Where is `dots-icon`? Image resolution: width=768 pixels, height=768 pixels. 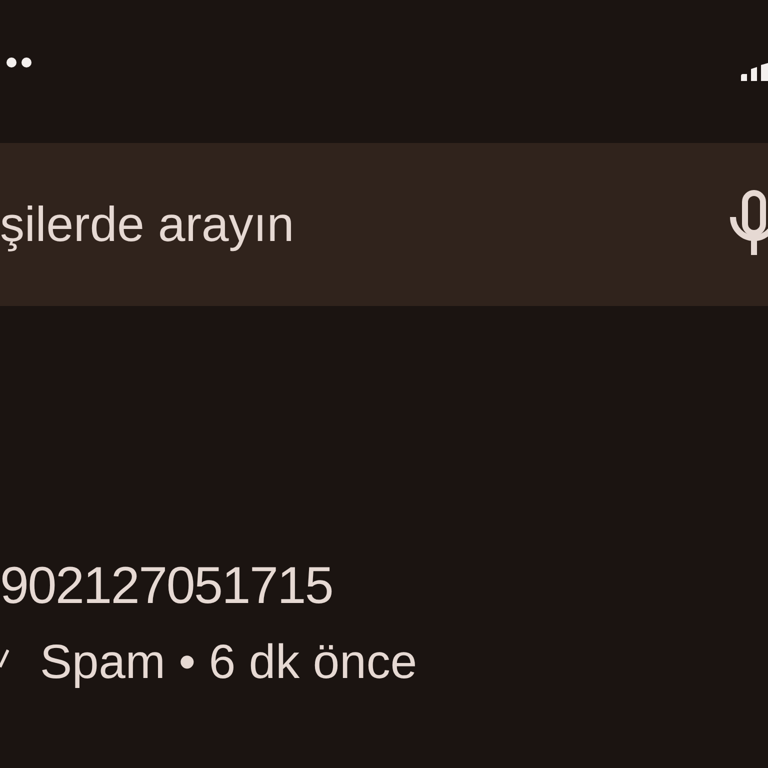 dots-icon is located at coordinates (19, 62).